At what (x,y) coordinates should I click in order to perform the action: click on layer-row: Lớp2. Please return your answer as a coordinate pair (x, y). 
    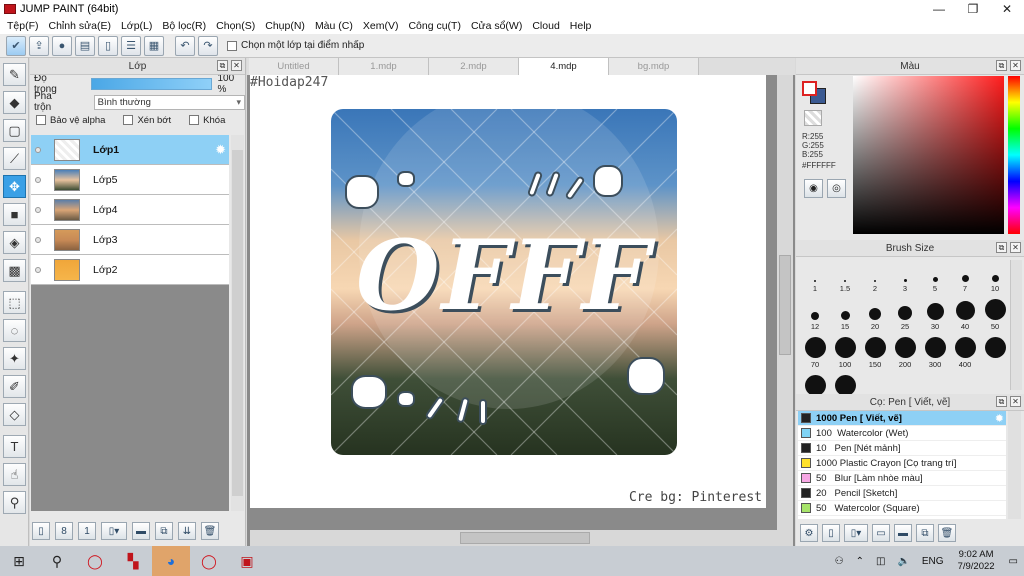
    Looking at the image, I should click on (130, 270).